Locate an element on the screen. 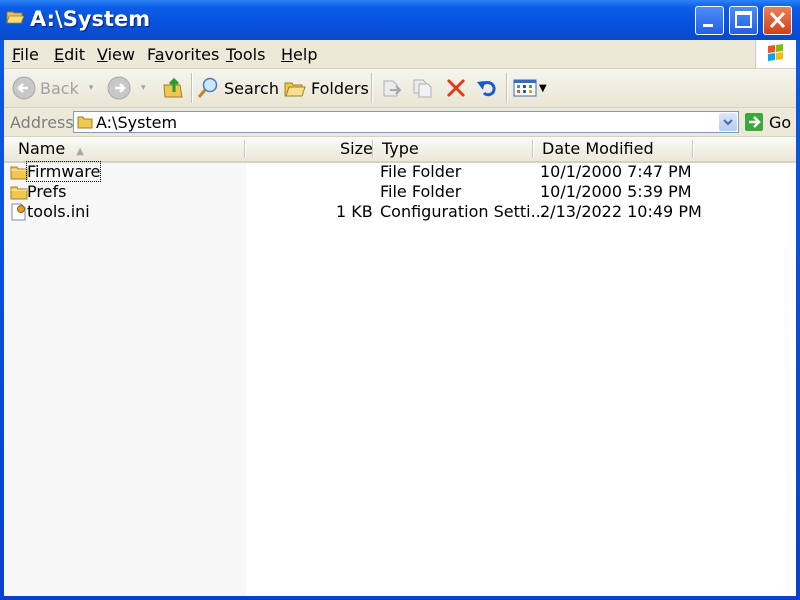  file-name: Firmware is located at coordinates (63, 171).